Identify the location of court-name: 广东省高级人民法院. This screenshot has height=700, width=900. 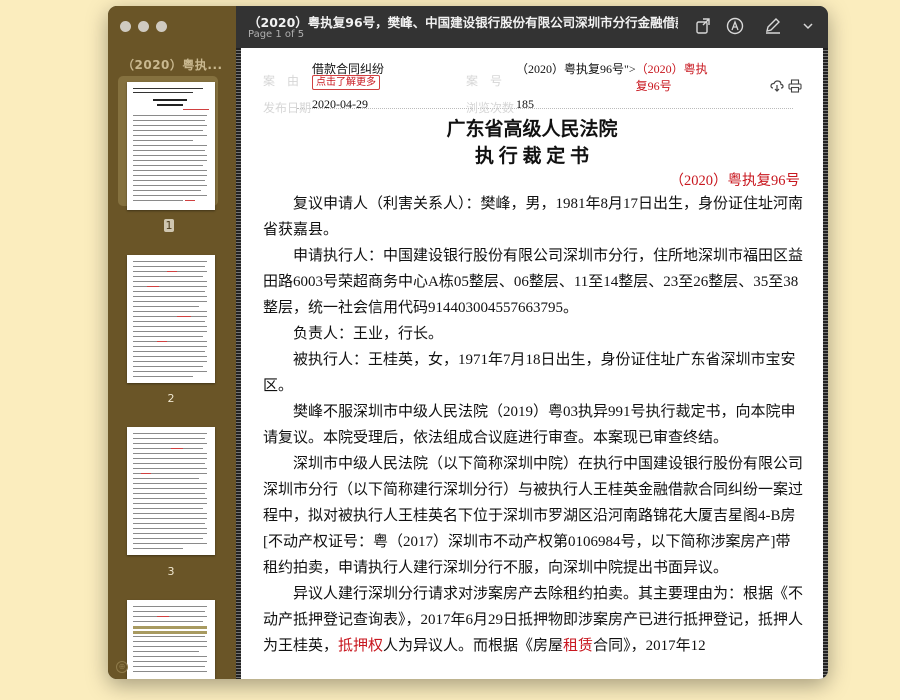
(532, 129).